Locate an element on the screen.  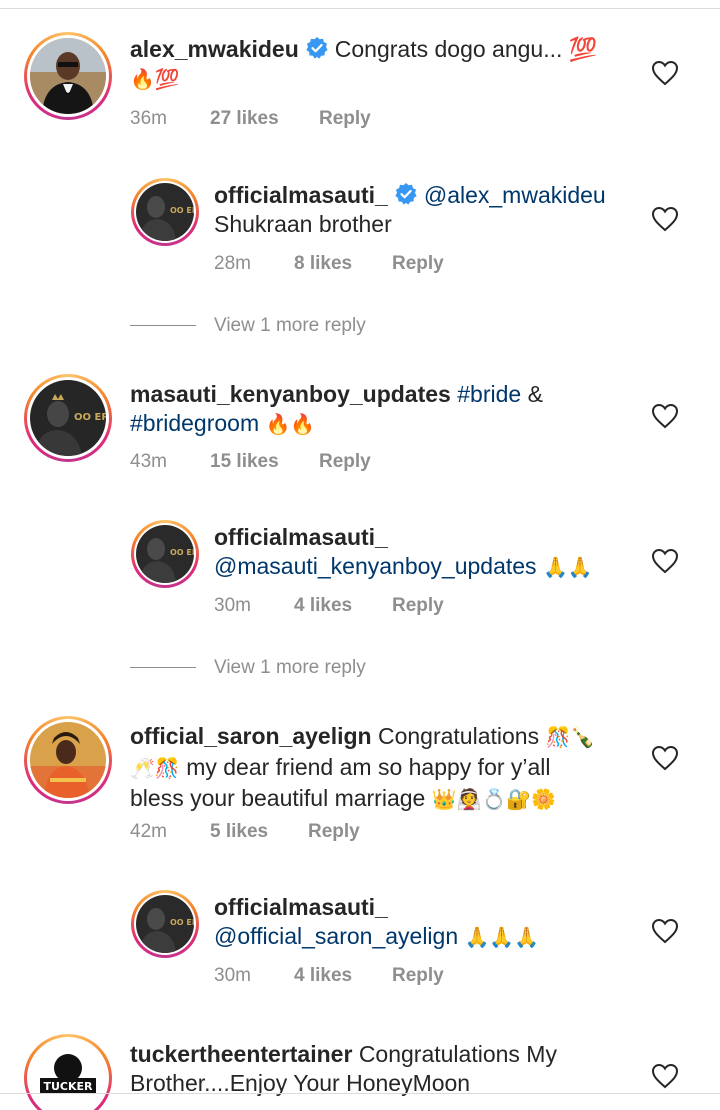
comment-likes: 27 likes is located at coordinates (264, 119).